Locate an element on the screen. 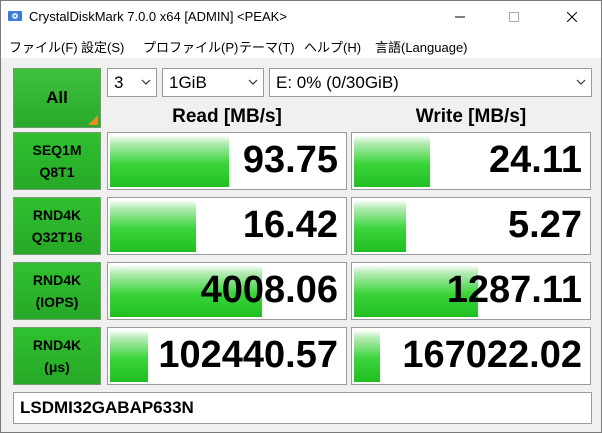 This screenshot has height=433, width=602. read-value: 93.75 is located at coordinates (290, 160).